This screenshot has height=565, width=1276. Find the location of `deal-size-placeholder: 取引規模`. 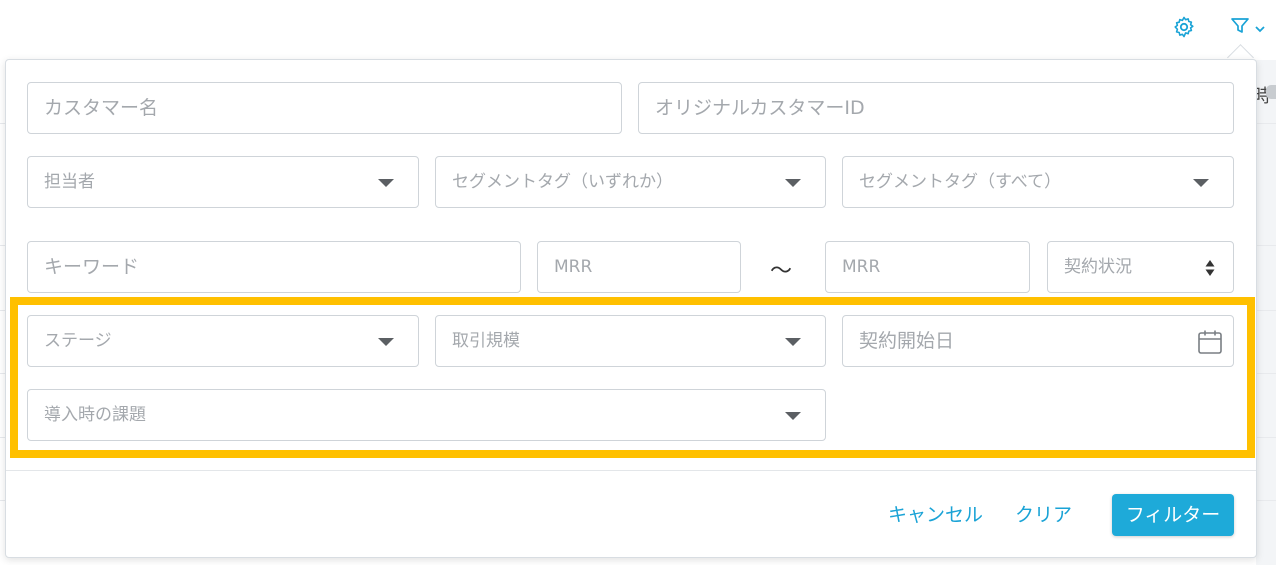

deal-size-placeholder: 取引規模 is located at coordinates (486, 341).